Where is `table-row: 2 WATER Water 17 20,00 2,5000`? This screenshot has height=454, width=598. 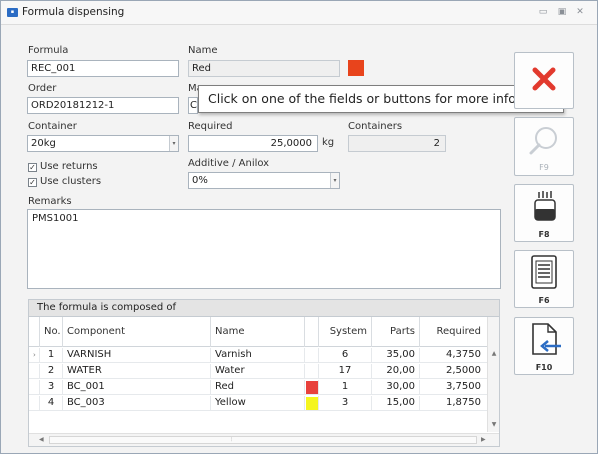
table-row: 2 WATER Water 17 20,00 2,5000 is located at coordinates (264, 371).